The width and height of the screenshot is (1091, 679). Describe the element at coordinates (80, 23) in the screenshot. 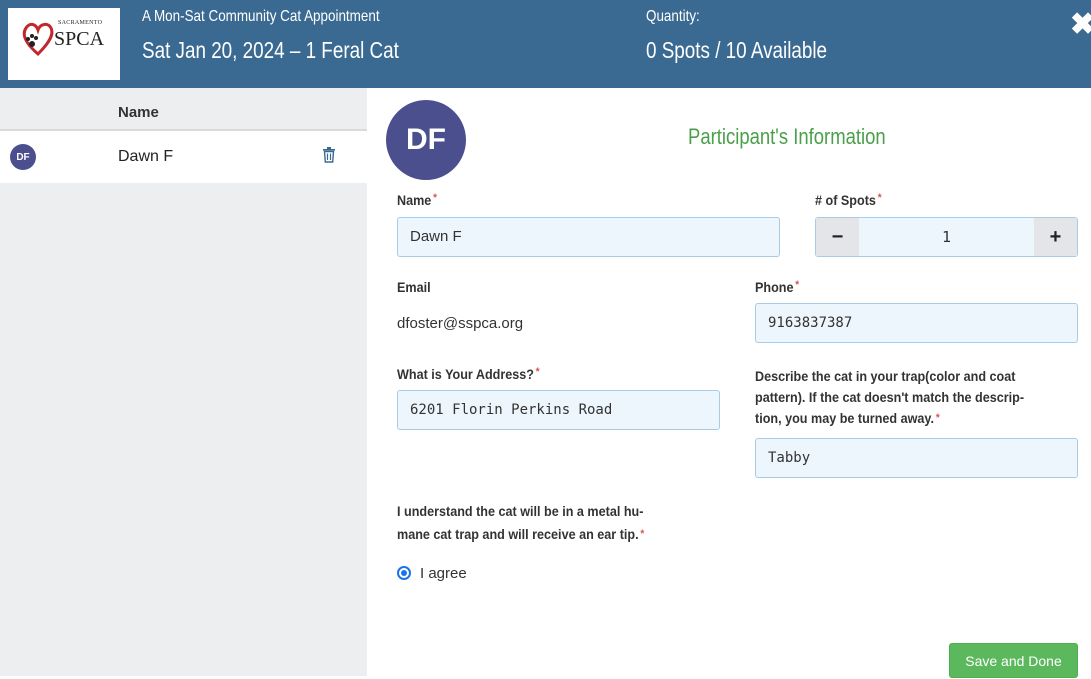

I see `logo-small-text: SACRAMENTO` at that location.